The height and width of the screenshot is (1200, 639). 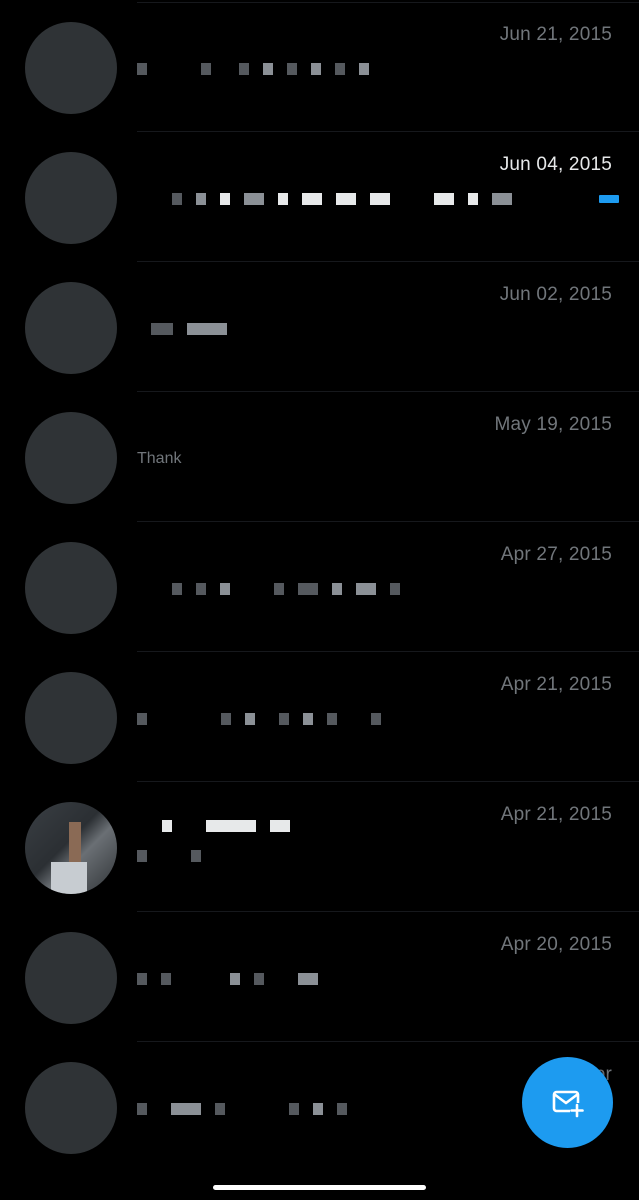 What do you see at coordinates (556, 684) in the screenshot?
I see `conversation-date: Apr 21, 2015` at bounding box center [556, 684].